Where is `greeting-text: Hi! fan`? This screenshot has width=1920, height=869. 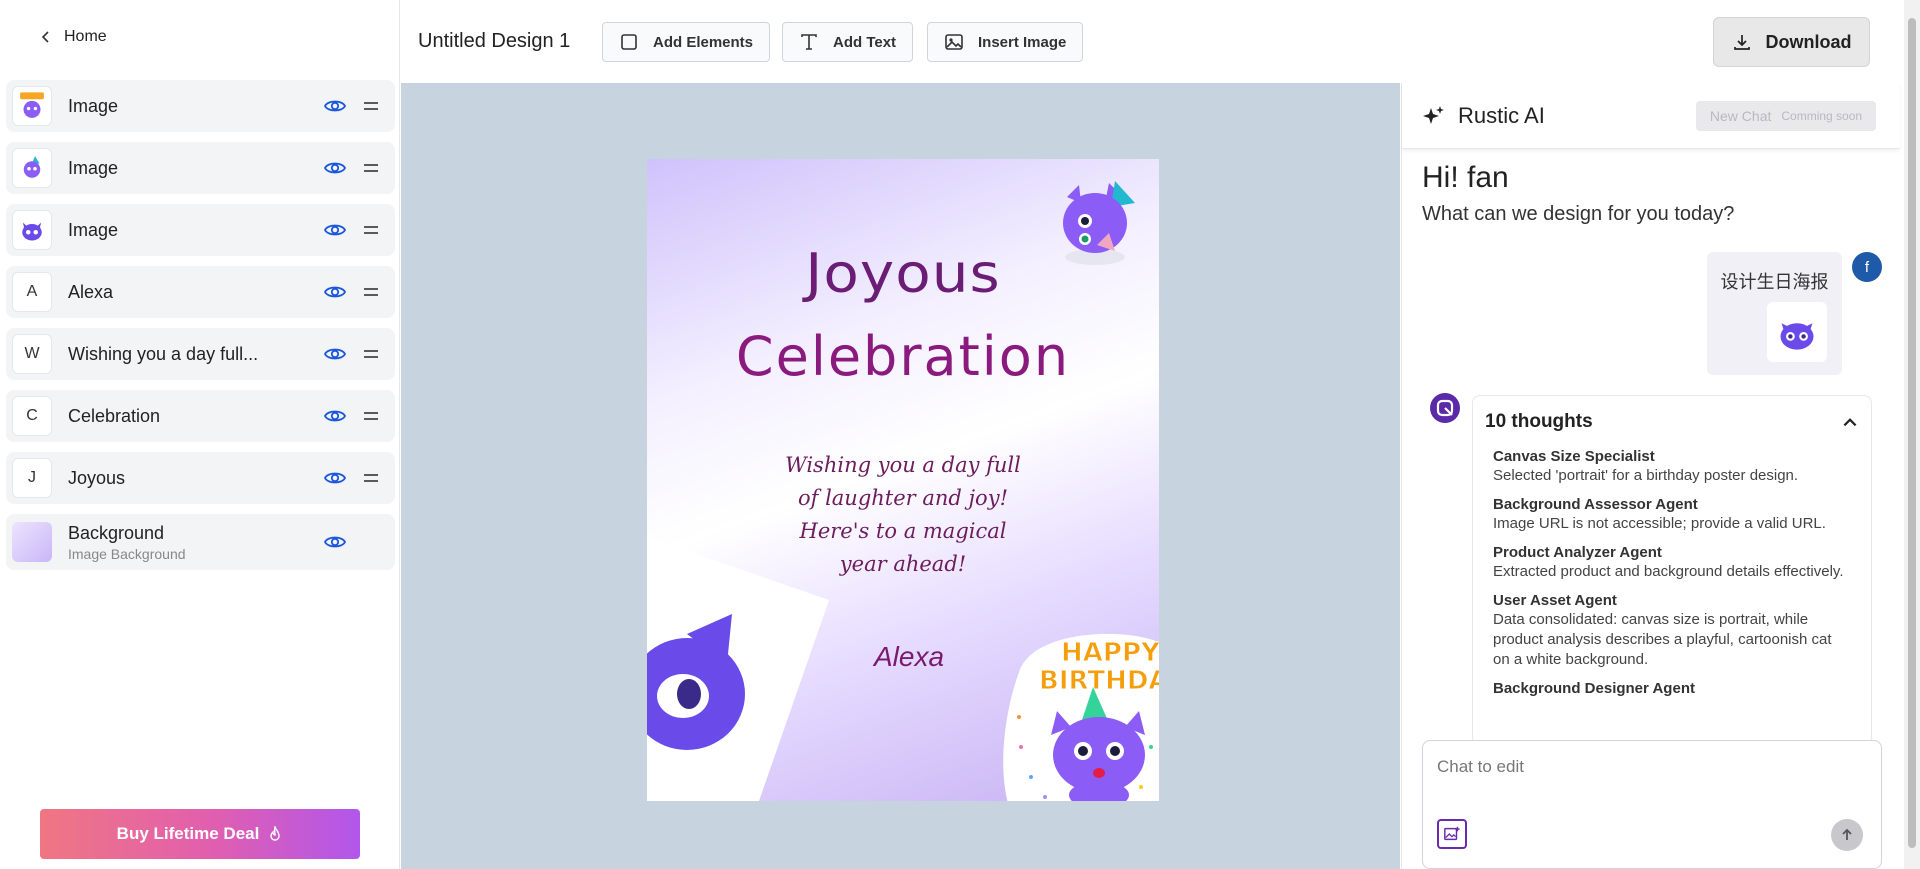
greeting-text: Hi! fan is located at coordinates (1465, 177).